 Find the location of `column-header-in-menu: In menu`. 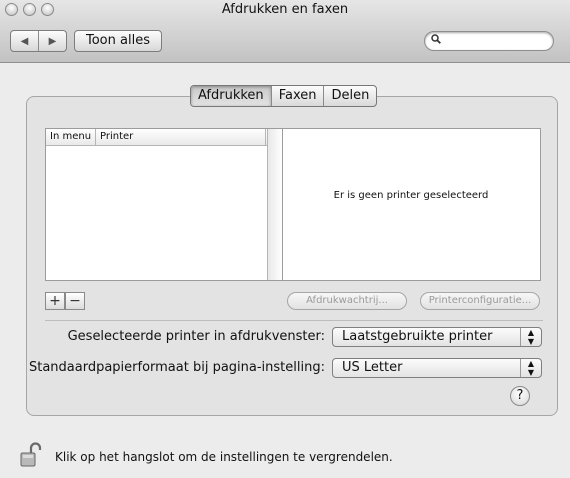

column-header-in-menu: In menu is located at coordinates (71, 137).